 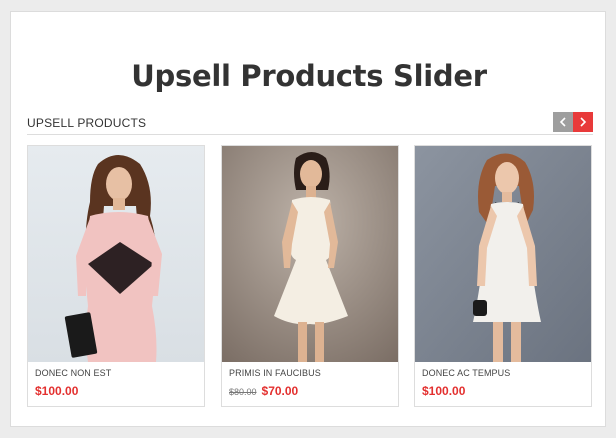 I want to click on product-old-price: $80.00, so click(x=243, y=392).